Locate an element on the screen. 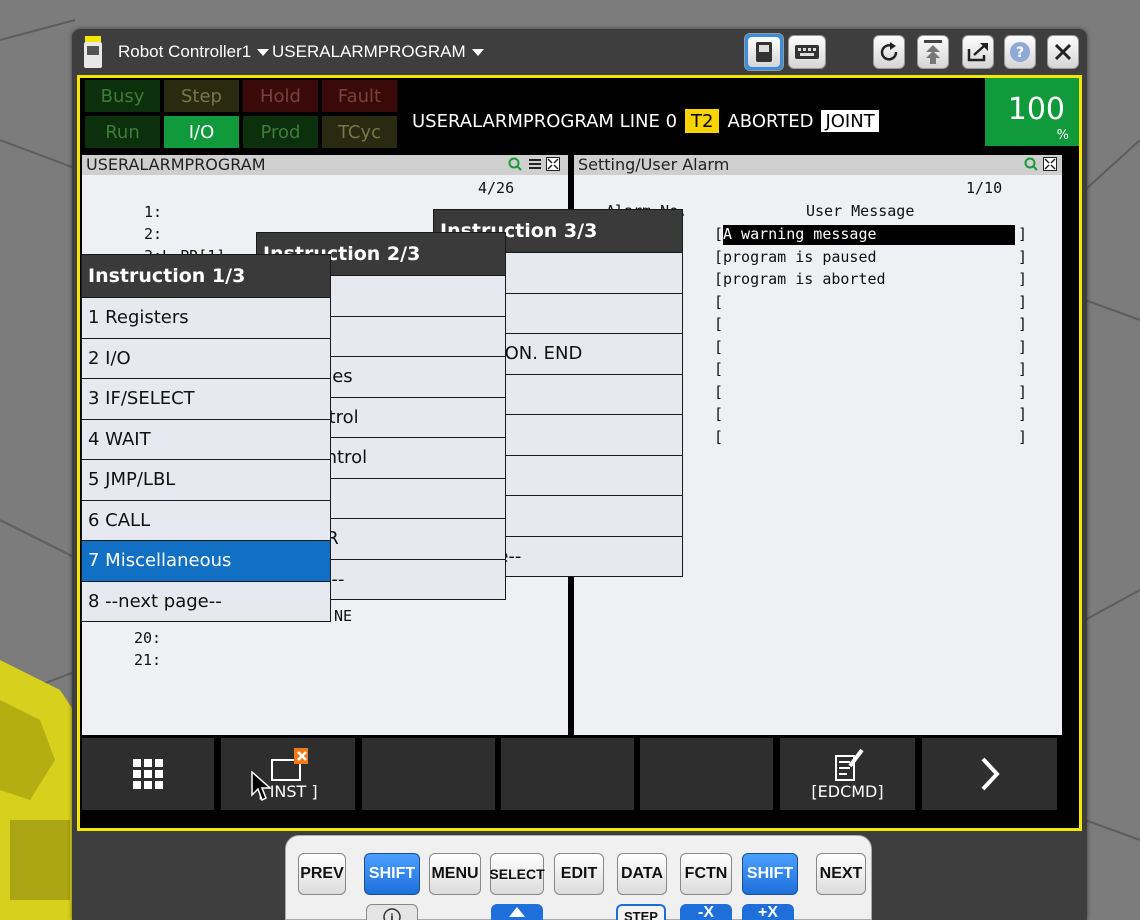  override-unit: % is located at coordinates (1062, 135).